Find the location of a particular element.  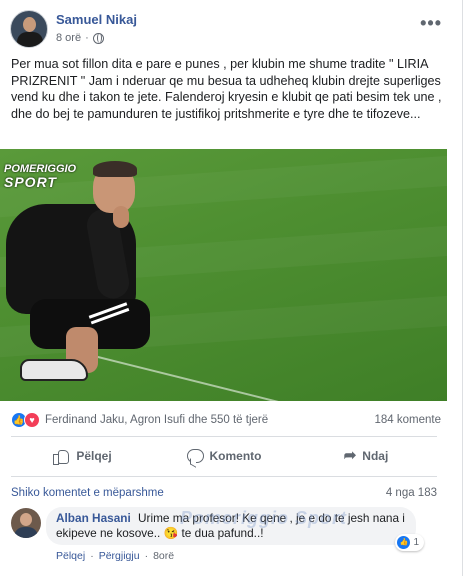

coach-hand is located at coordinates (121, 217).